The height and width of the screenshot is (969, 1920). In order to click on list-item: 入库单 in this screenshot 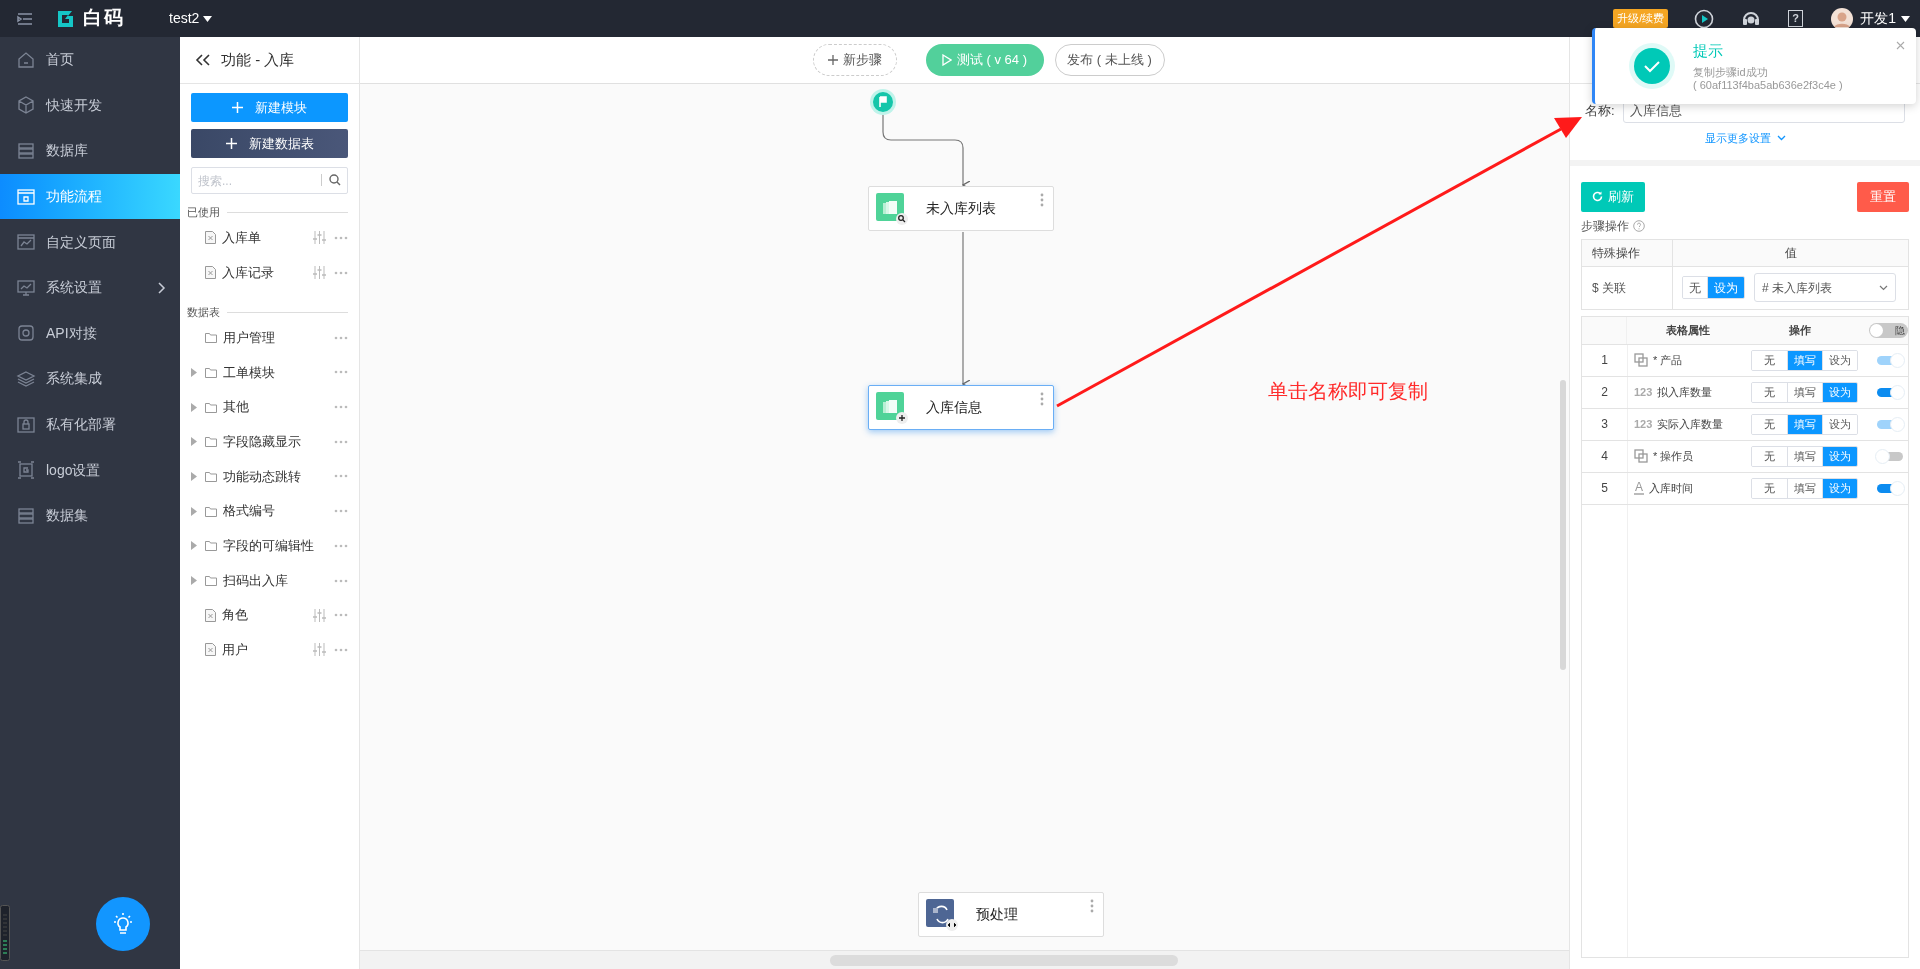, I will do `click(269, 238)`.